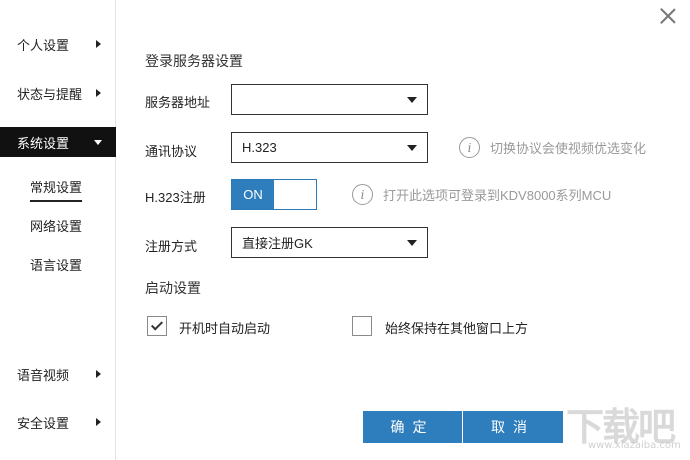  I want to click on sidebar-item-system: 系统设置, so click(58, 142).